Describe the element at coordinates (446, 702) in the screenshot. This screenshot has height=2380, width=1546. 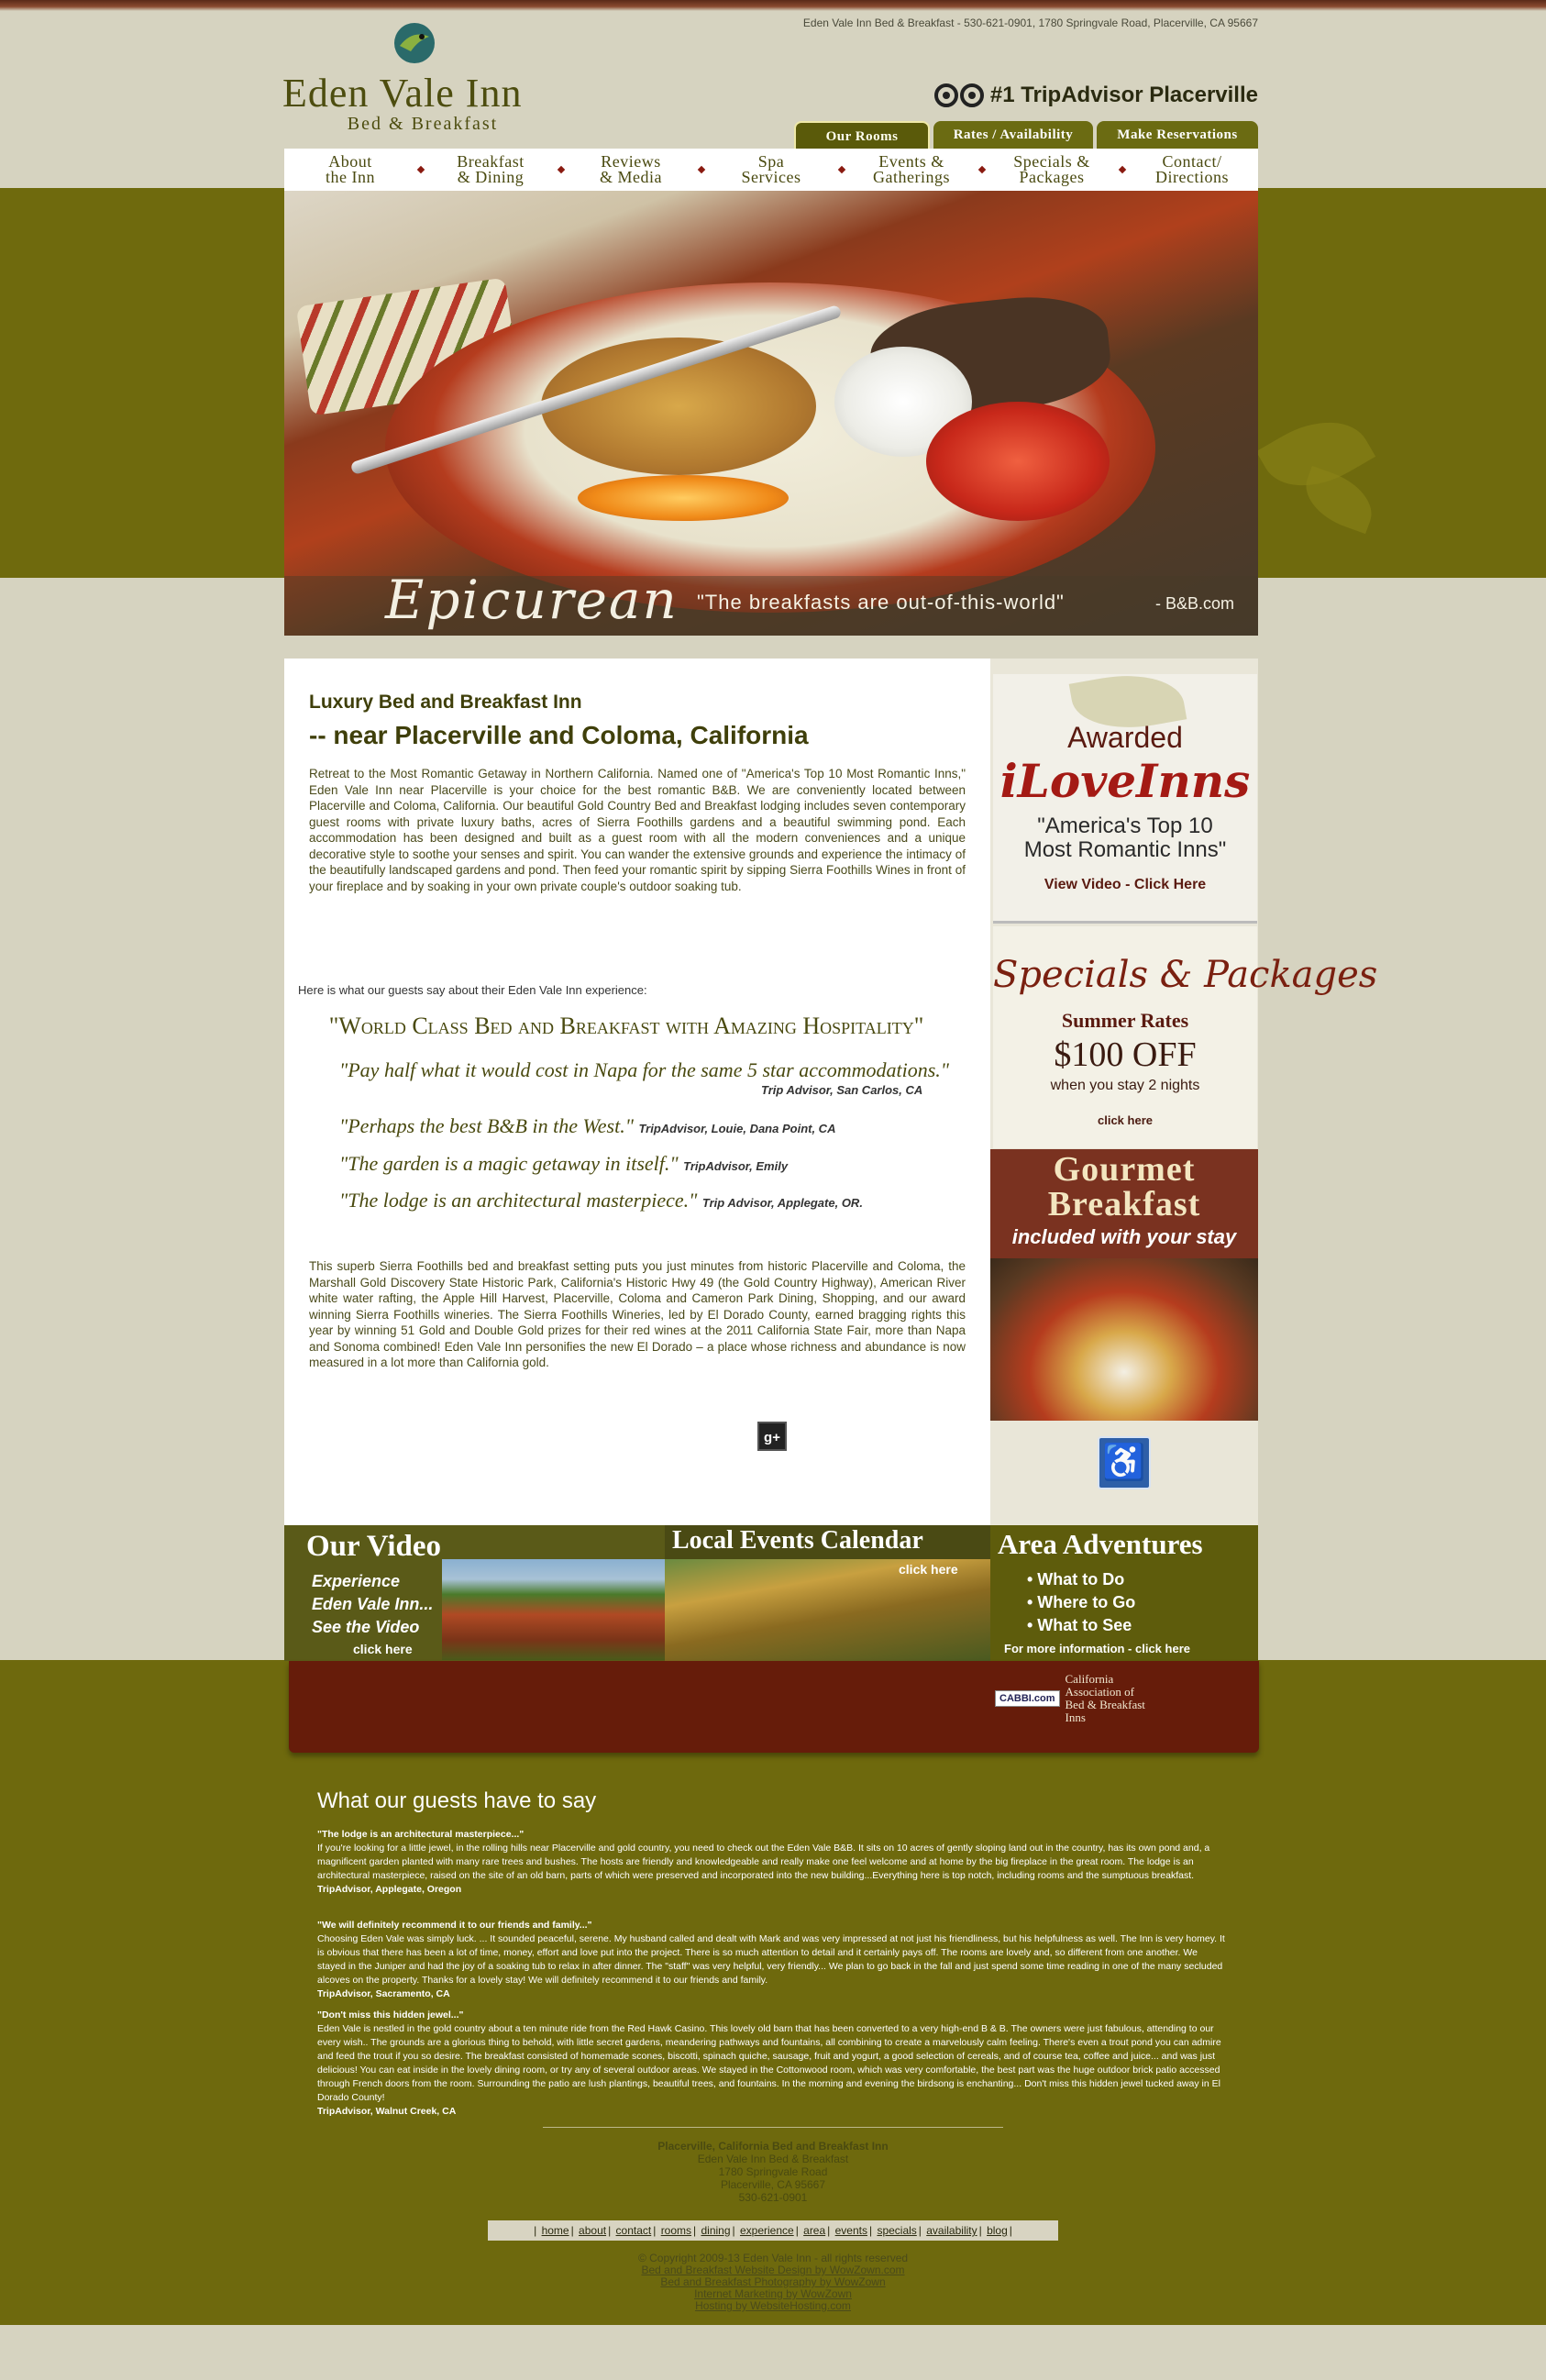
I see `page-heading: Luxury Bed and Breakfast Inn` at that location.